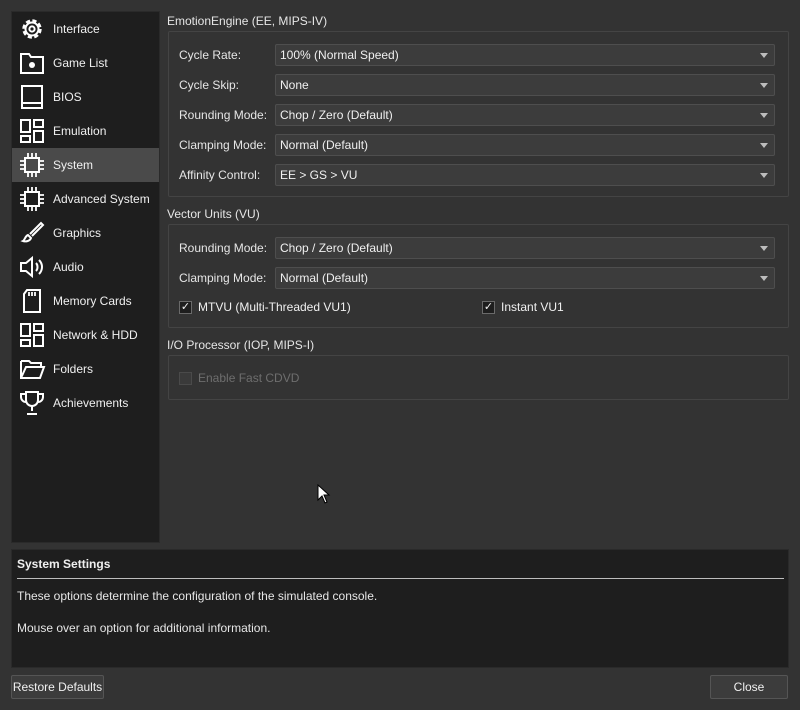 The width and height of the screenshot is (800, 710). Describe the element at coordinates (57, 687) in the screenshot. I see `restore-defaults-button: Restore Defaults` at that location.